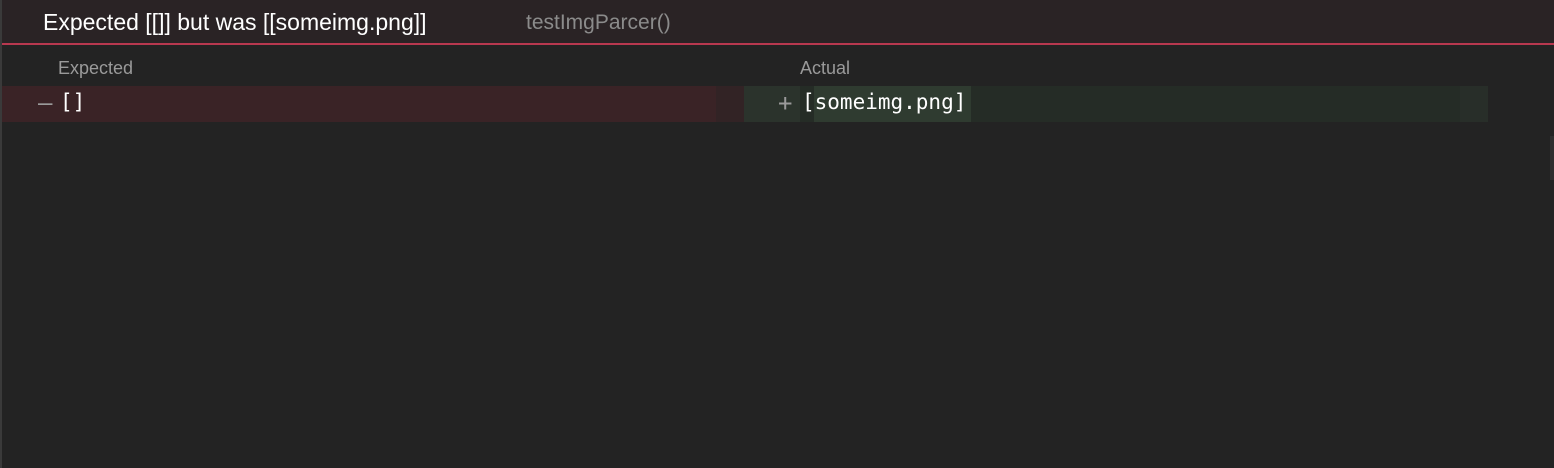 The image size is (1554, 468). Describe the element at coordinates (730, 104) in the screenshot. I see `expected-line-gutter` at that location.